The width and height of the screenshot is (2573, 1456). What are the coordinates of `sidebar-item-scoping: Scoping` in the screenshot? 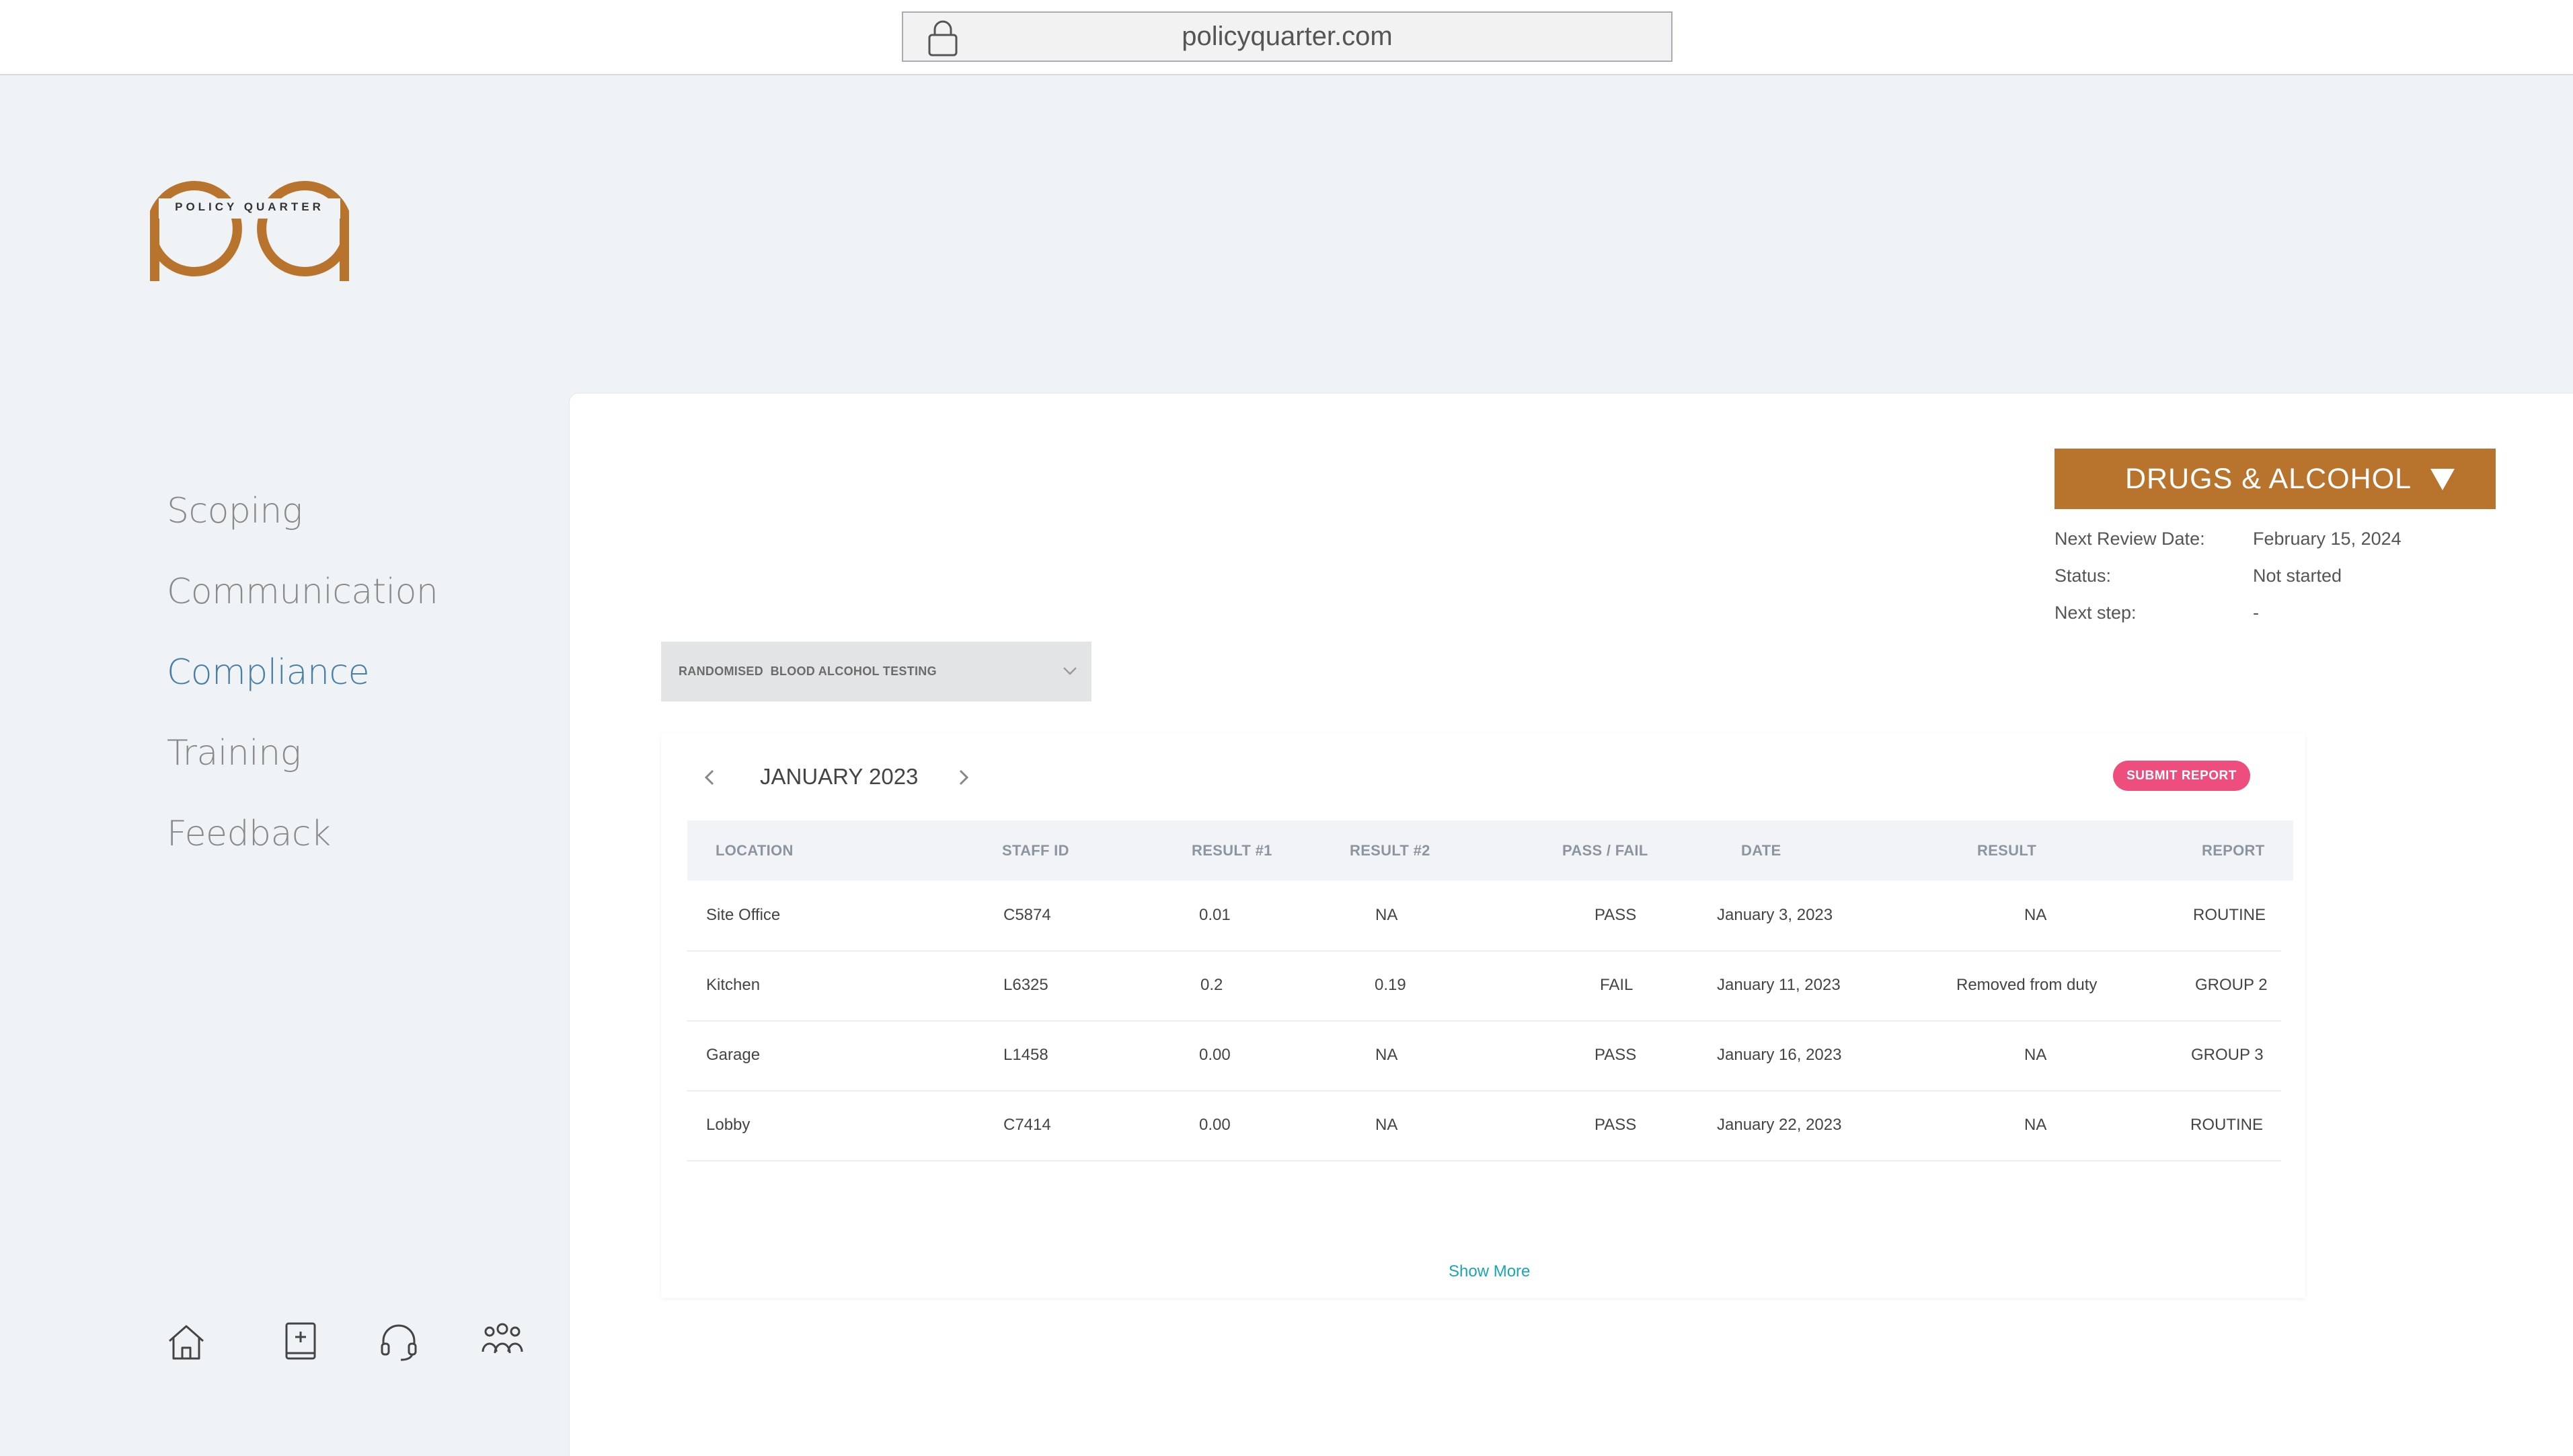 It's located at (302, 524).